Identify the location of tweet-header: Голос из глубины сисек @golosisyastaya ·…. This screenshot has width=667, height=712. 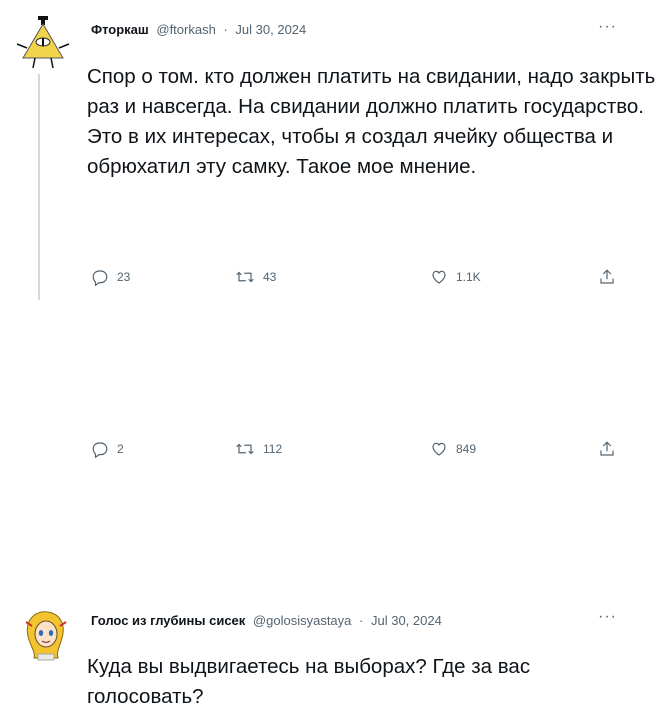
(266, 620).